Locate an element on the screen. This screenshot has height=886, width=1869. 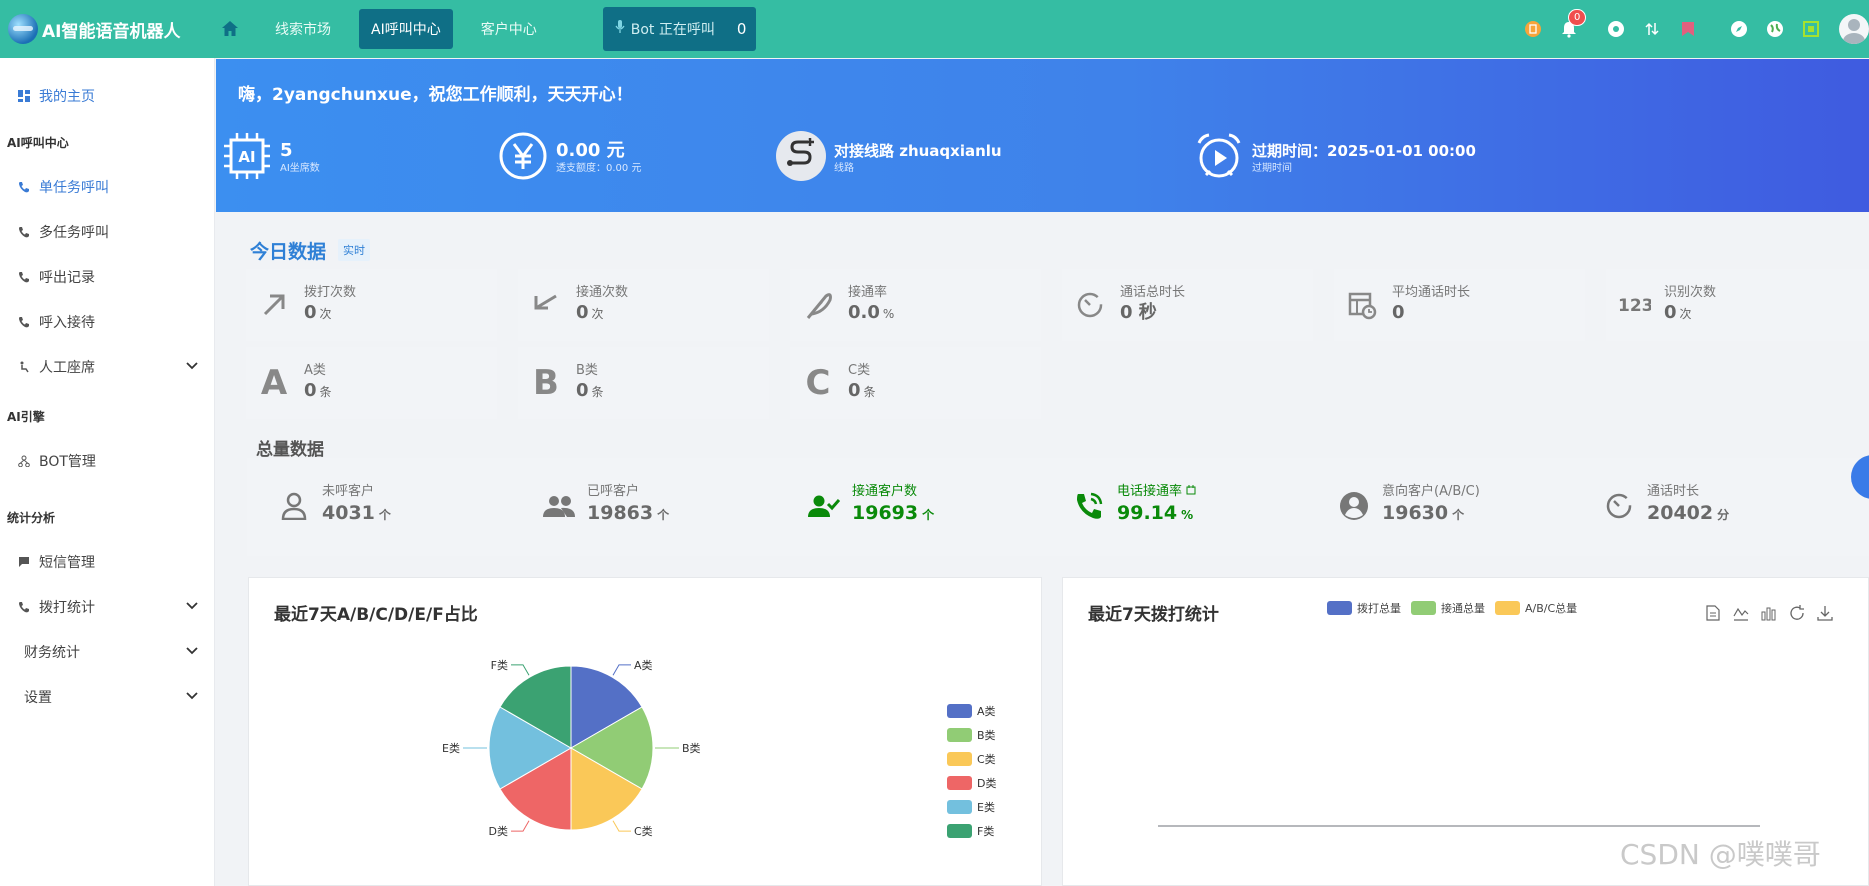
calendar-clock-icon is located at coordinates (1362, 305).